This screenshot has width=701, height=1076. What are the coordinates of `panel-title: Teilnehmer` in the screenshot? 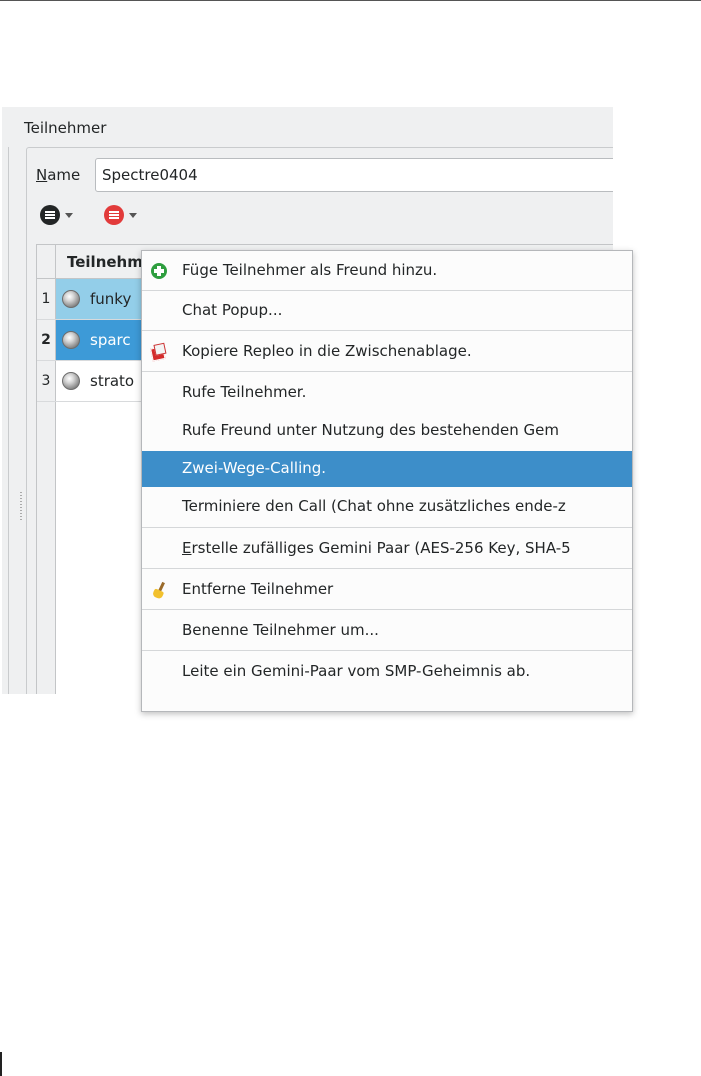 It's located at (65, 128).